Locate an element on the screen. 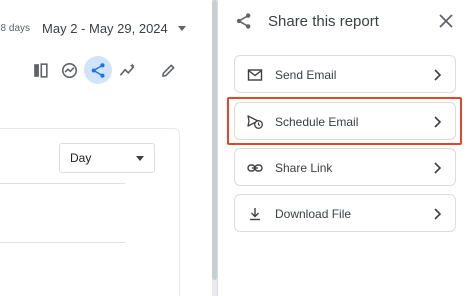 The image size is (474, 296). send-email-option: Send Email is located at coordinates (345, 74).